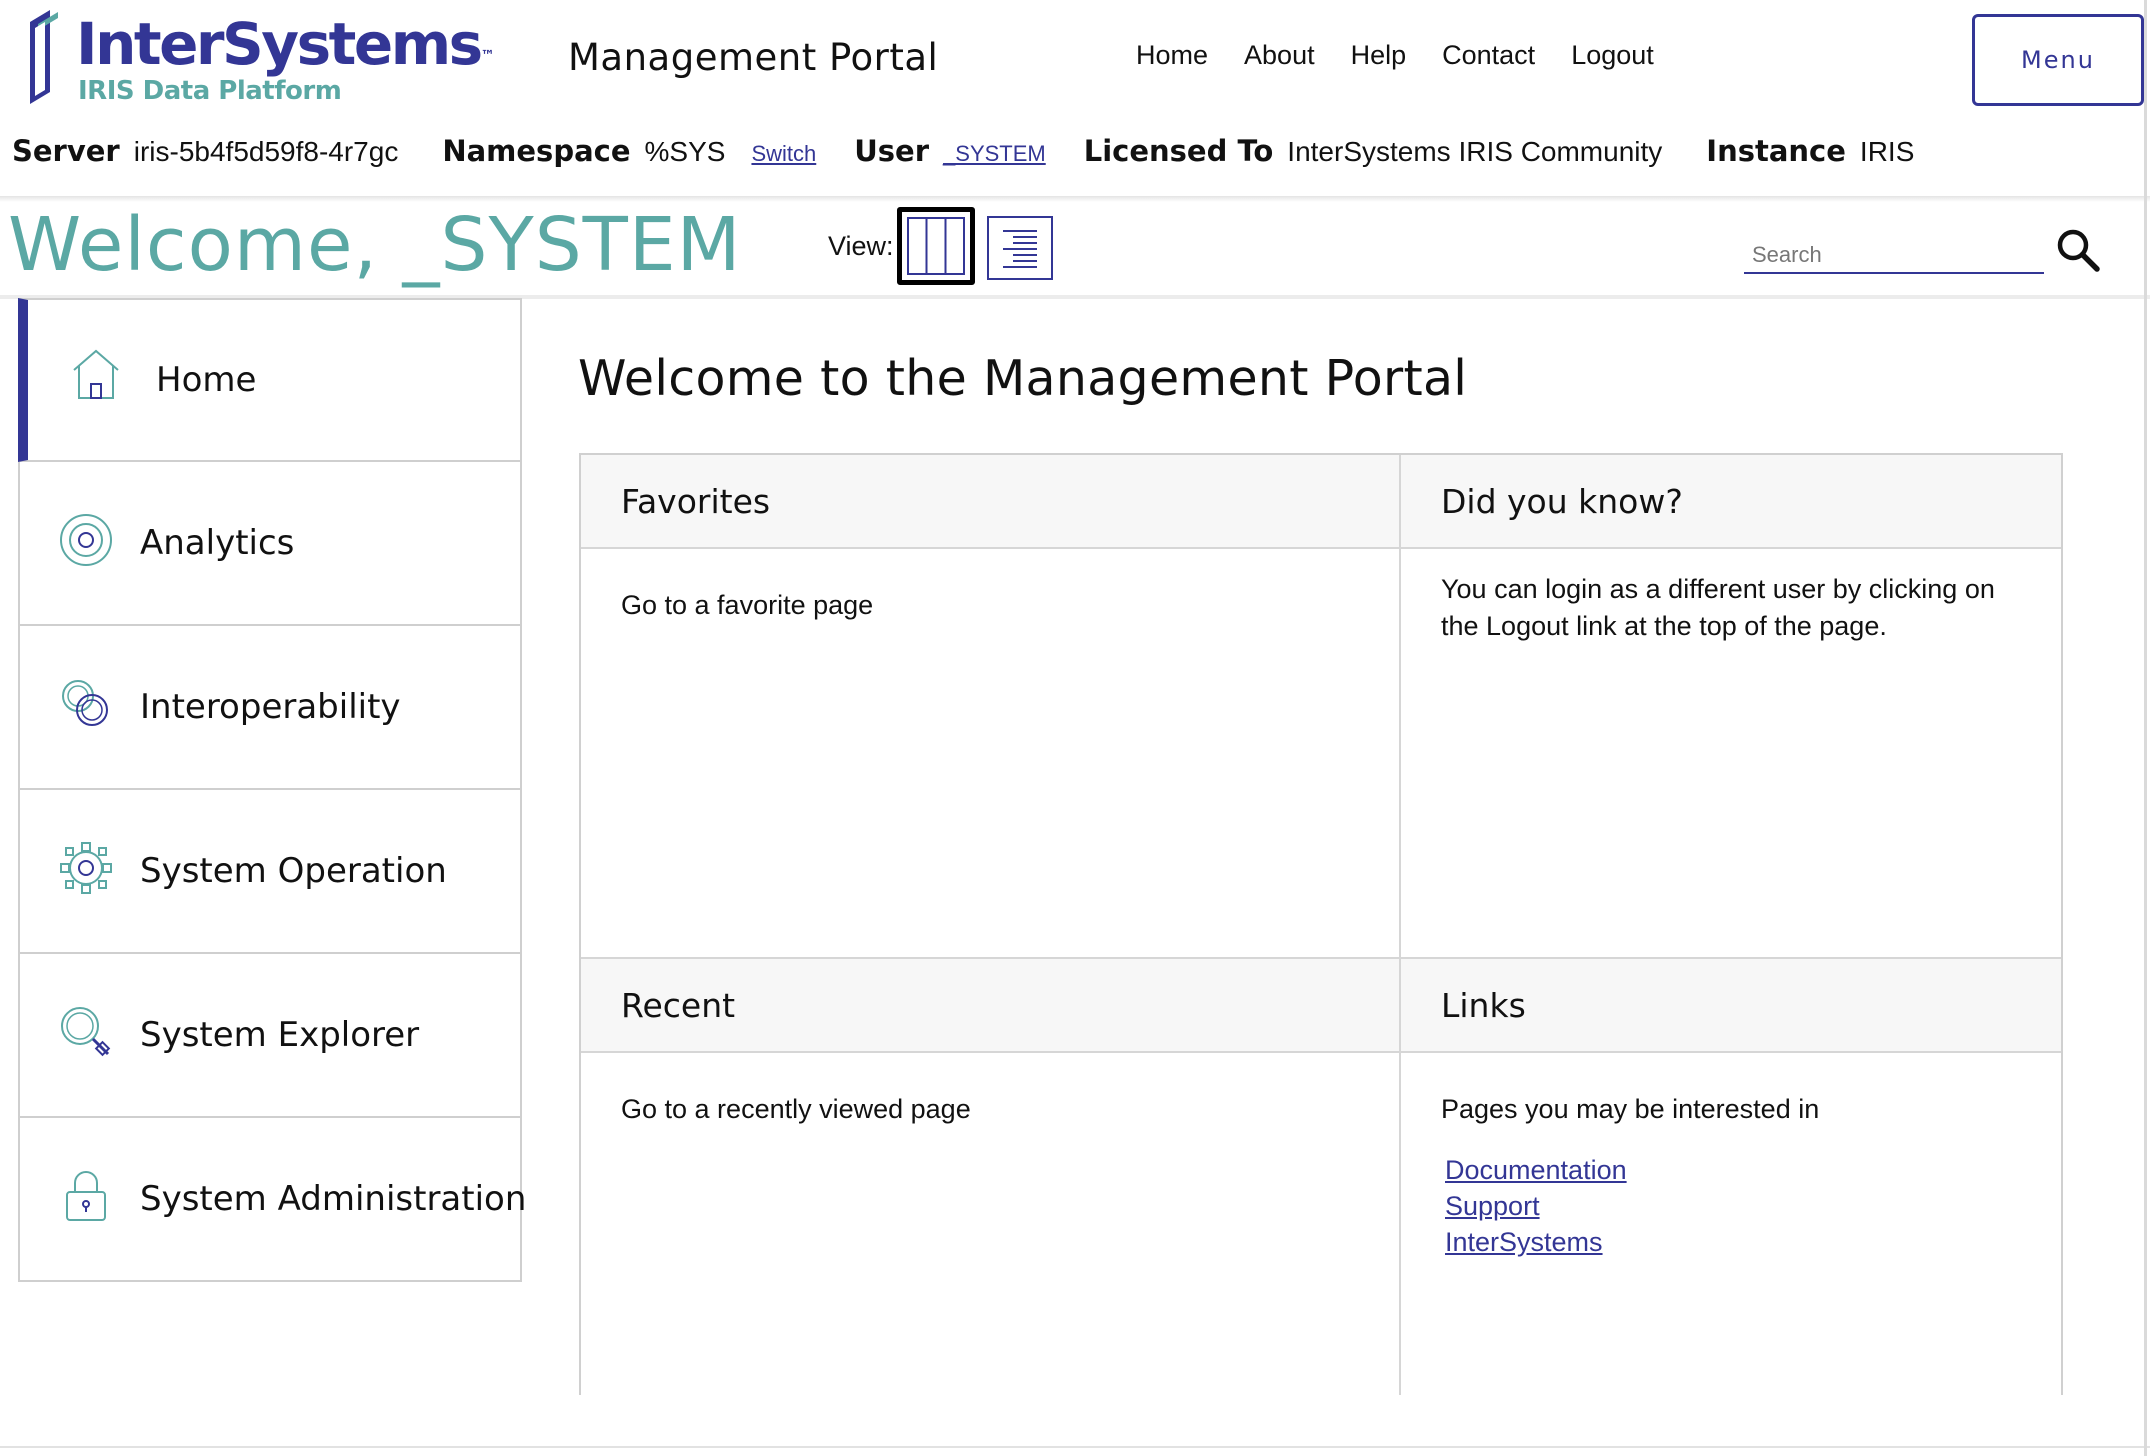  Describe the element at coordinates (206, 380) in the screenshot. I see `sidebar-item-label: Home` at that location.